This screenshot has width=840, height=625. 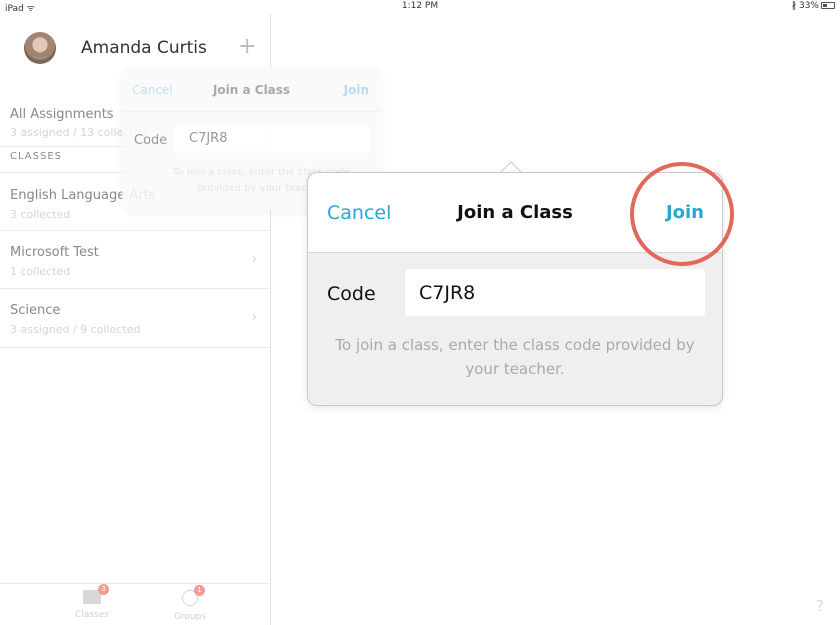 I want to click on status-battery: ∦ 33%, so click(x=813, y=6).